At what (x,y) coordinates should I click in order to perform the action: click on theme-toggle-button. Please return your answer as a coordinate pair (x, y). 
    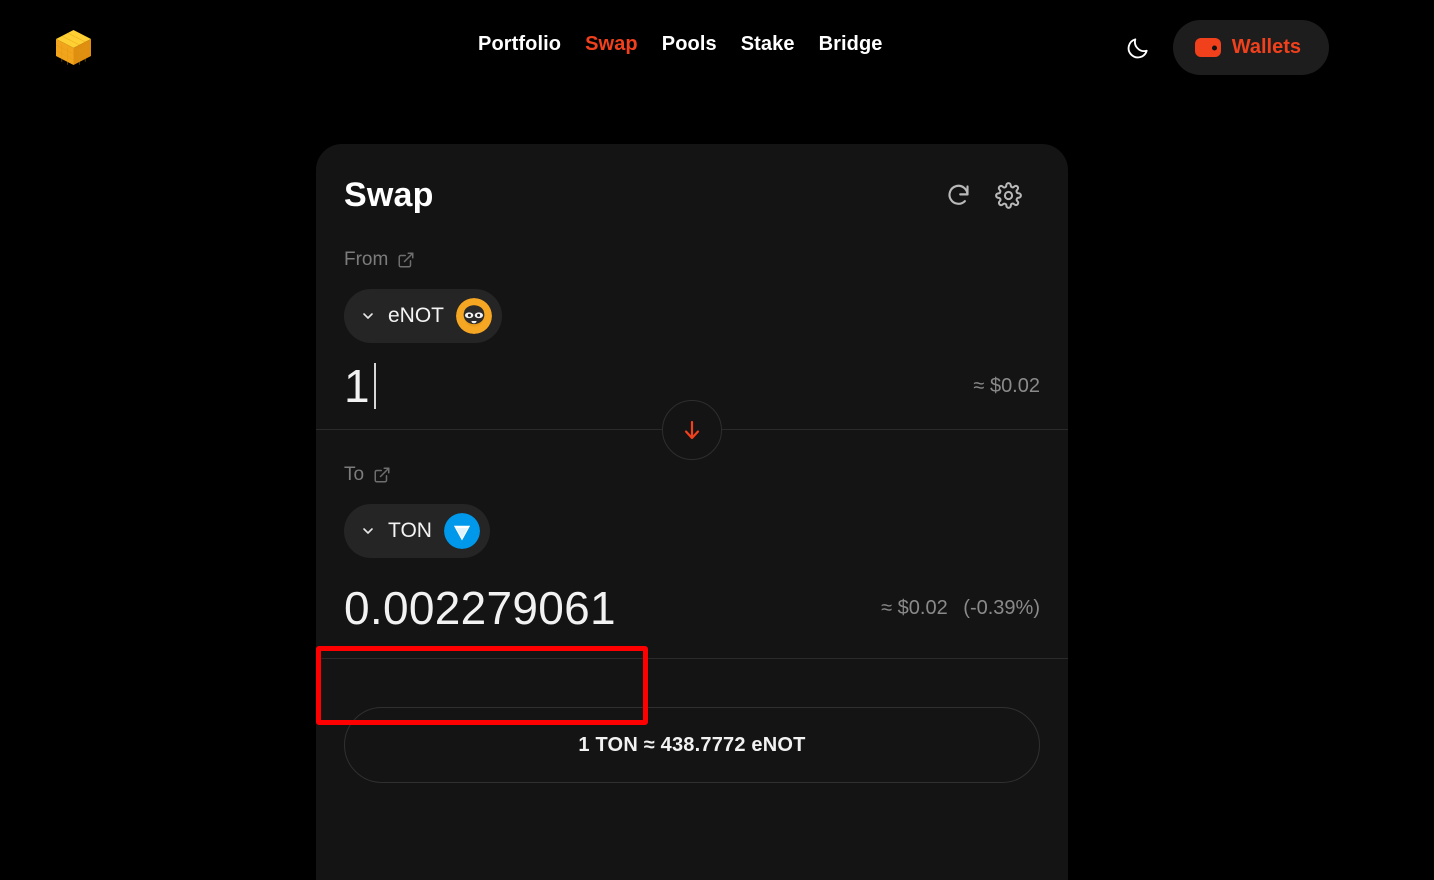
    Looking at the image, I should click on (1138, 48).